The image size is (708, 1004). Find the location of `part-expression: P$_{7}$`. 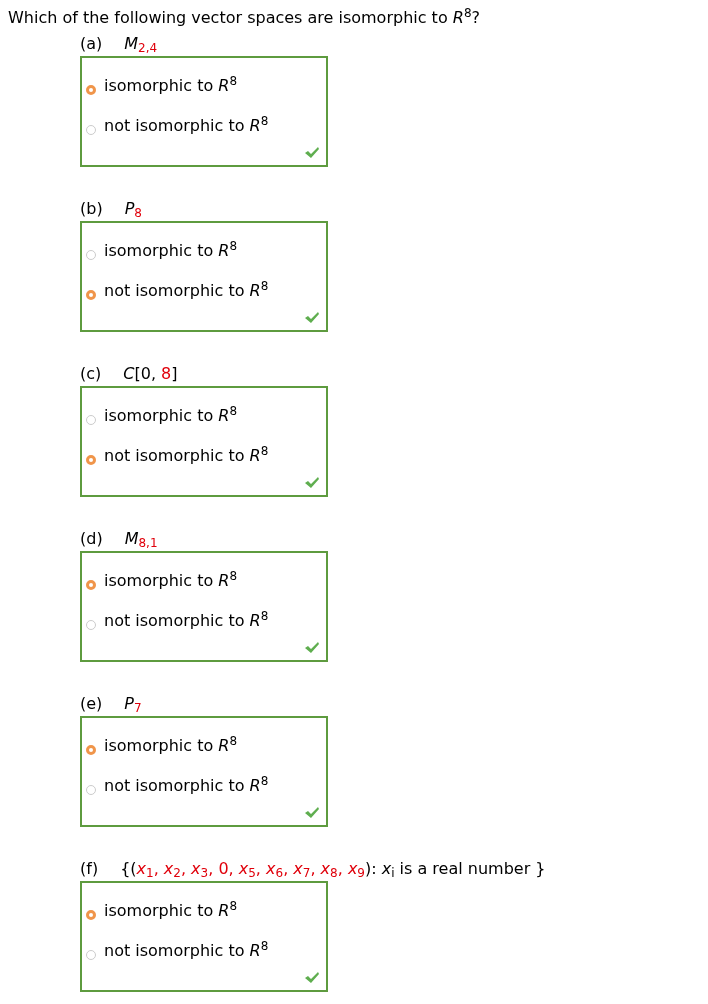

part-expression: P$_{7}$ is located at coordinates (133, 704).